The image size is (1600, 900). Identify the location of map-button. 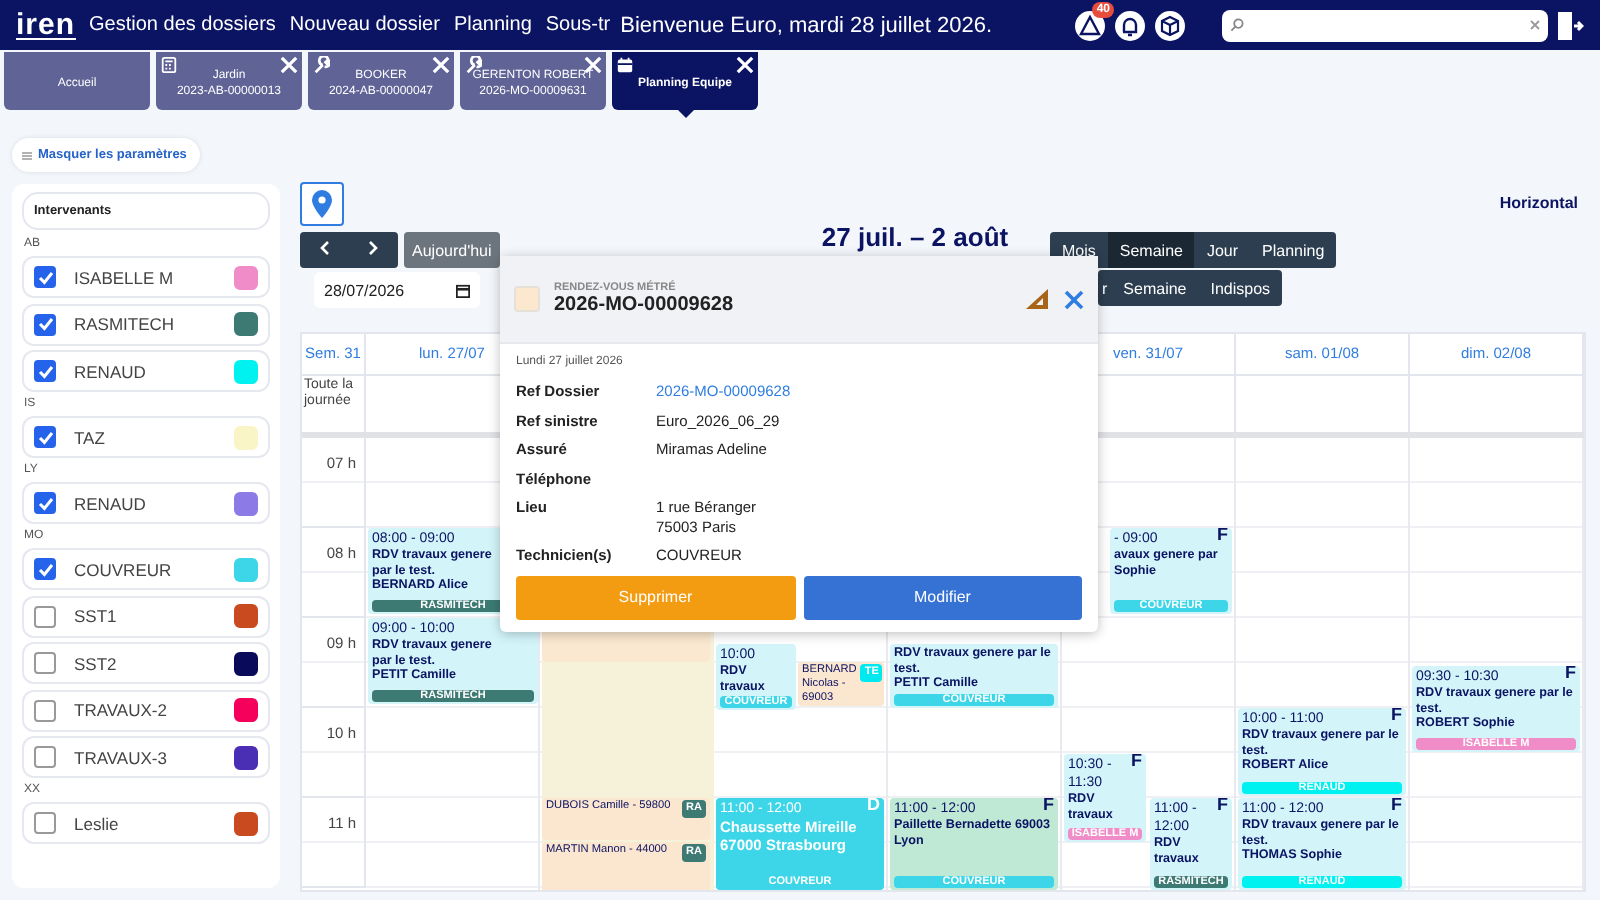
(322, 204).